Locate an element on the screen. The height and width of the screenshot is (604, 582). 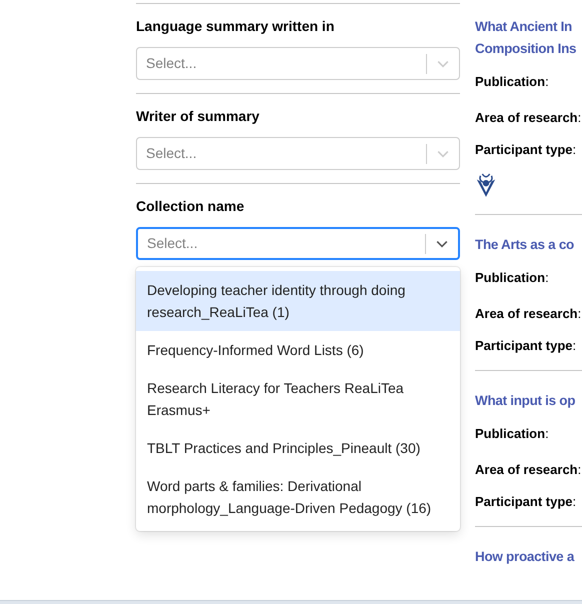
dropdown-option: TBLT Practices and Principles_Pineault (30) is located at coordinates (298, 448).